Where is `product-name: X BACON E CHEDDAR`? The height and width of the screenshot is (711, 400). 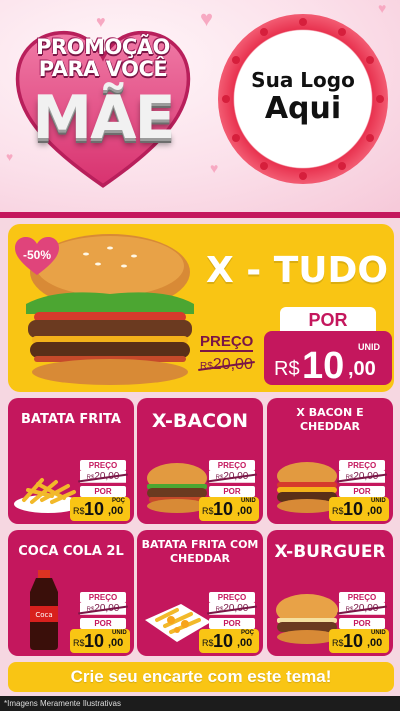
product-name: X BACON E CHEDDAR is located at coordinates (330, 419).